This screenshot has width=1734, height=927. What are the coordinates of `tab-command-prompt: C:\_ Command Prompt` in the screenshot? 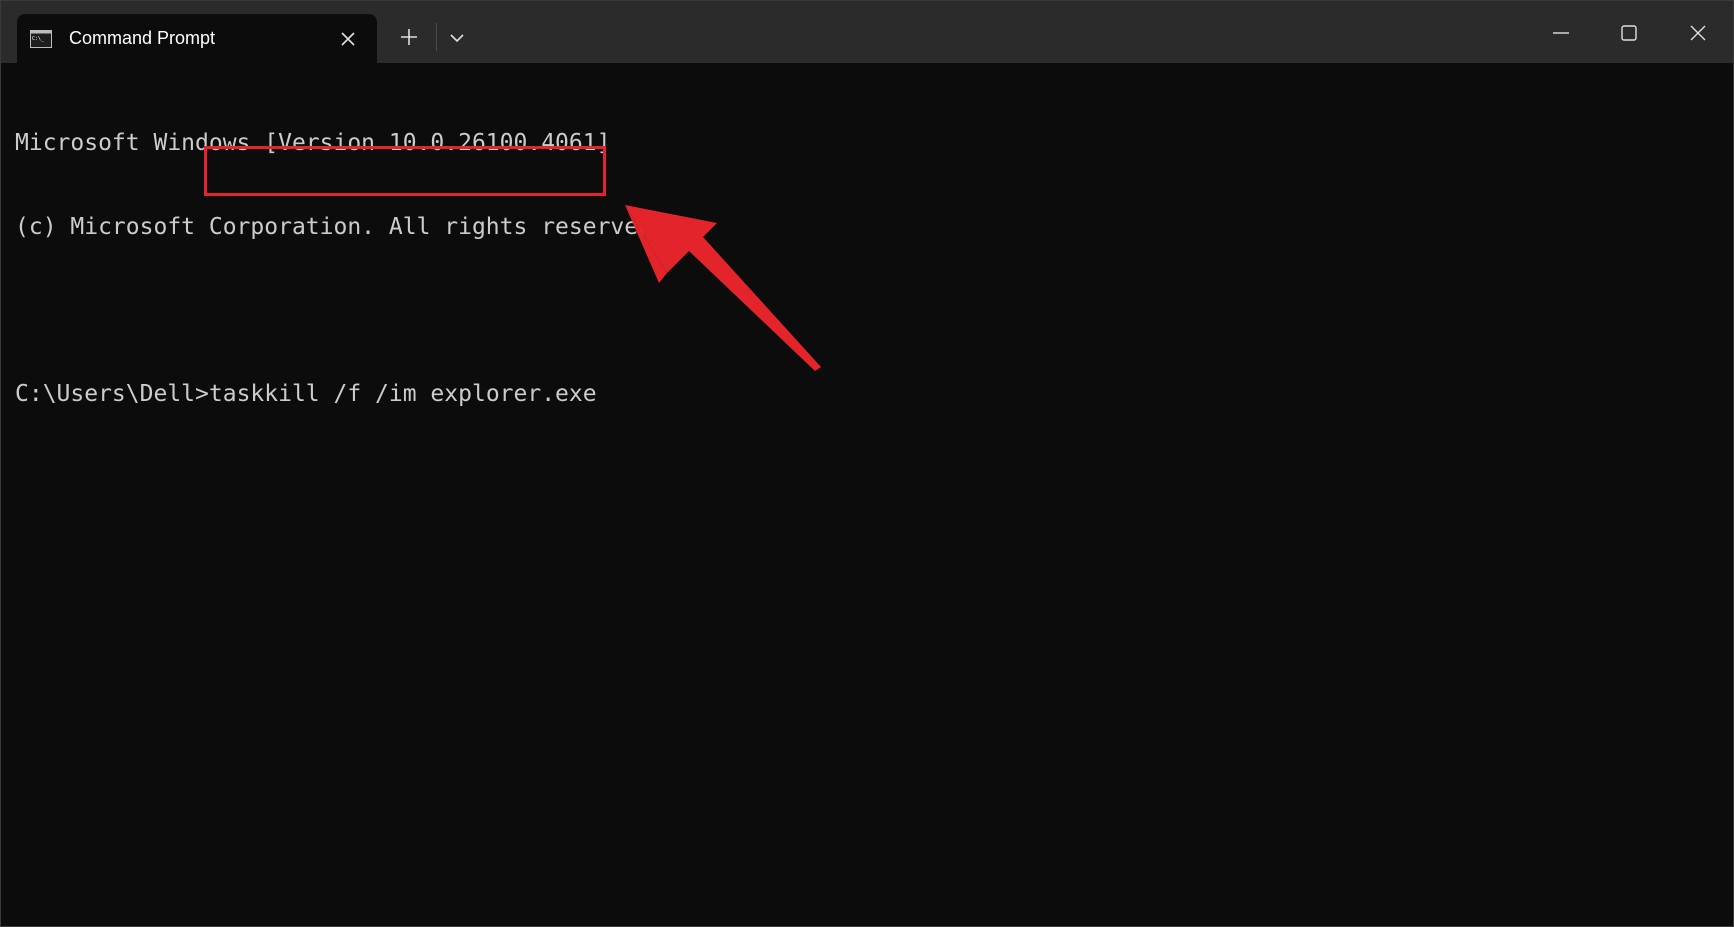 It's located at (197, 38).